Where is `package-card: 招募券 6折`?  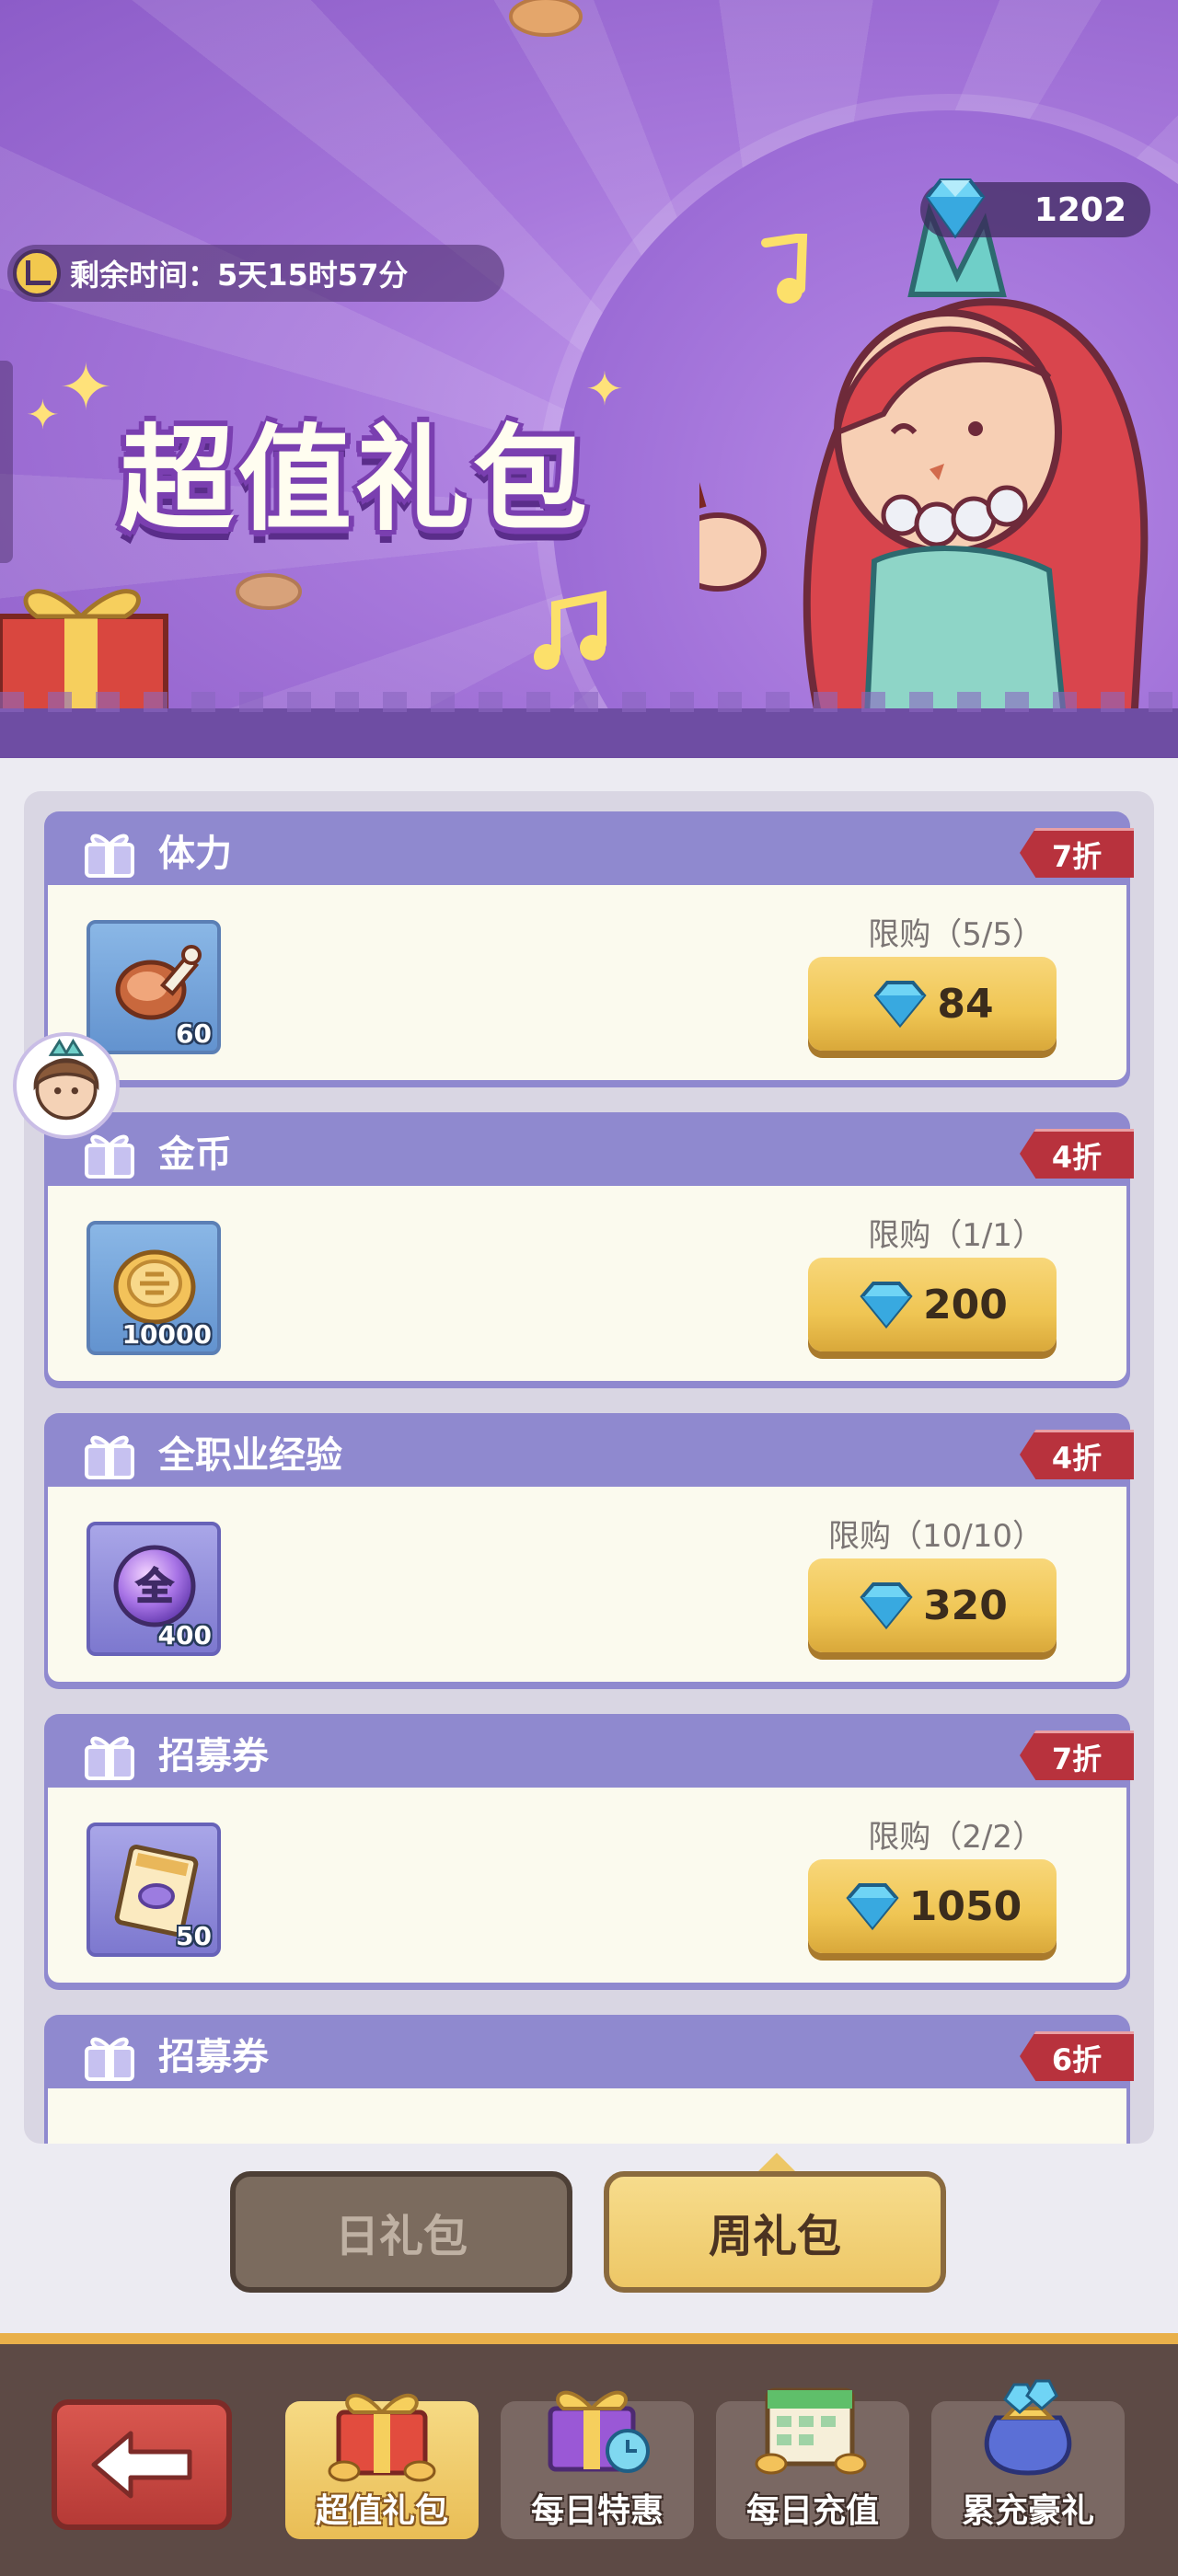 package-card: 招募券 6折 is located at coordinates (589, 2079).